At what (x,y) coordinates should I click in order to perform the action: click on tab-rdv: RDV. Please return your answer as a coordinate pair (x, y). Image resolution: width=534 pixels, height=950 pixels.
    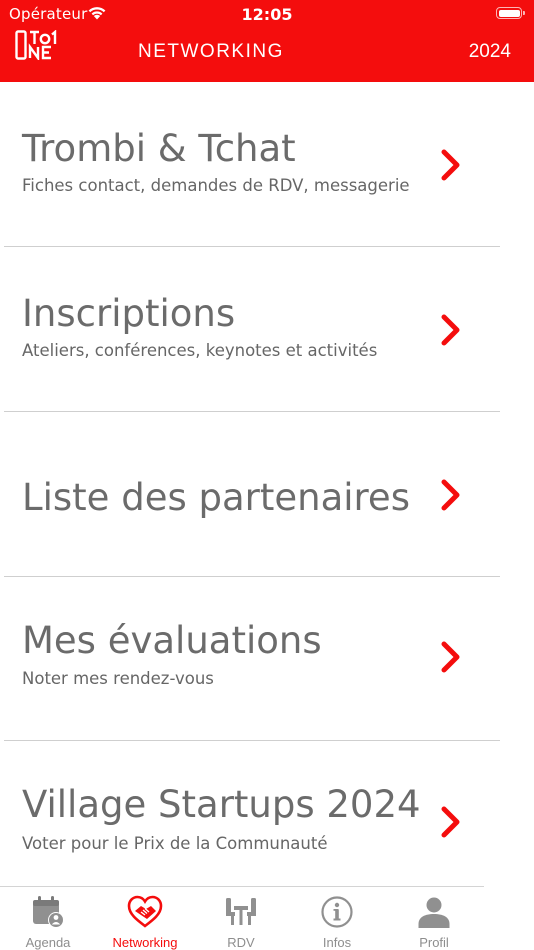
    Looking at the image, I should click on (241, 920).